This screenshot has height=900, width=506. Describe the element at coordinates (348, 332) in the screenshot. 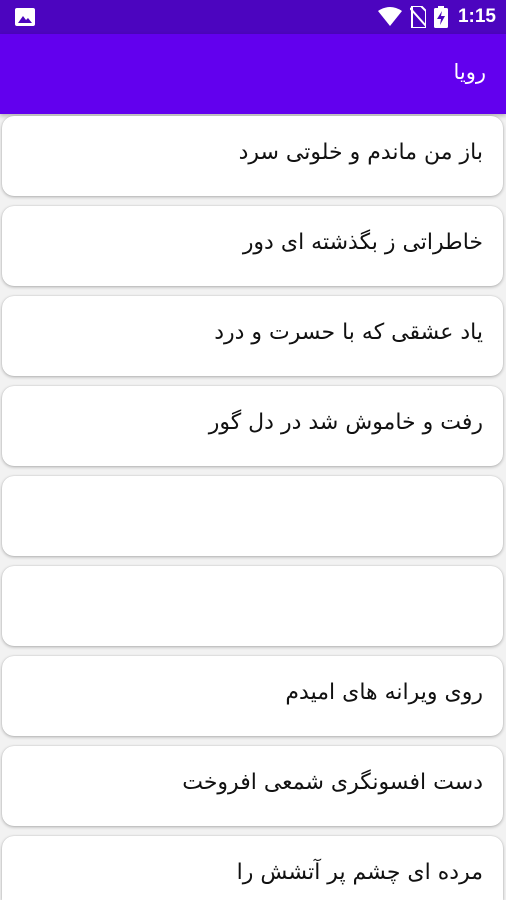

I see `list-item-text: یاد عشقی که با حسرت و درد` at that location.